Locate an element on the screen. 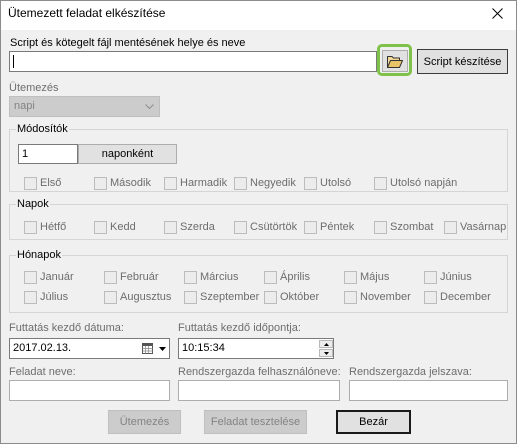 The image size is (517, 444). checkbox-february: Február is located at coordinates (131, 277).